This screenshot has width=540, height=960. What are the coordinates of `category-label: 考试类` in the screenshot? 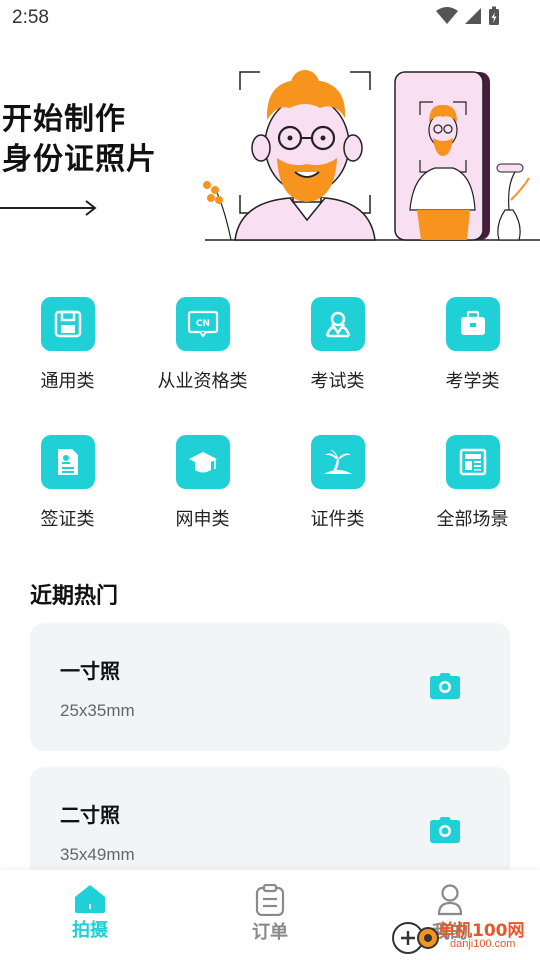 It's located at (337, 381).